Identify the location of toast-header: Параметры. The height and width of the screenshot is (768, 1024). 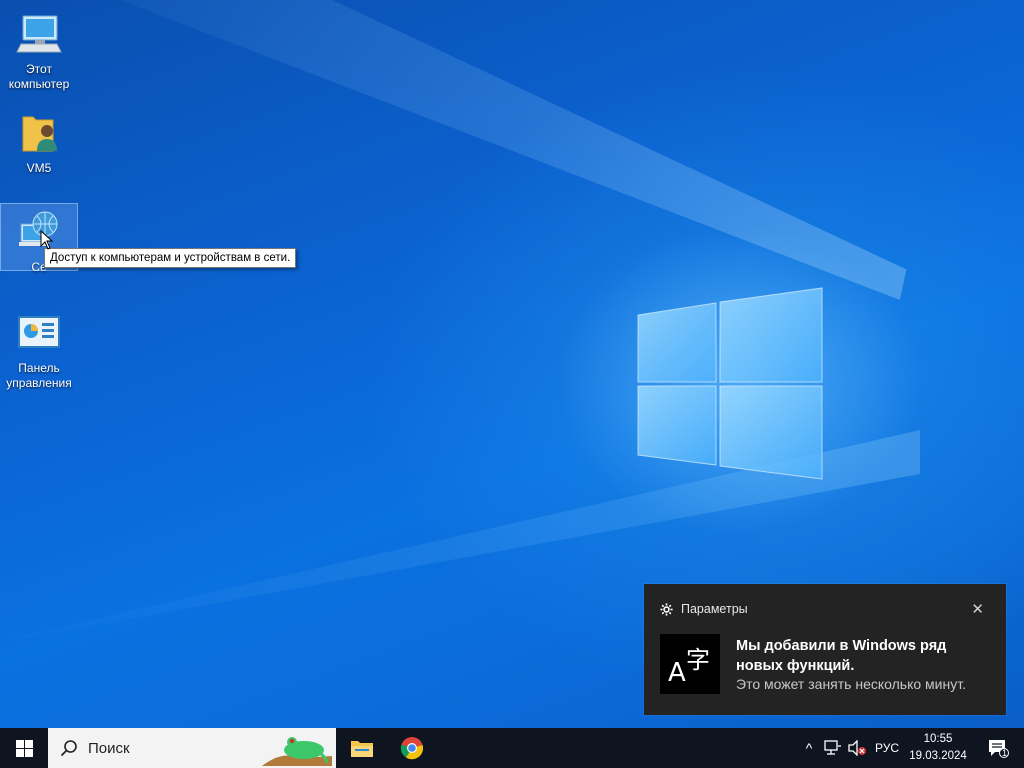
(704, 609).